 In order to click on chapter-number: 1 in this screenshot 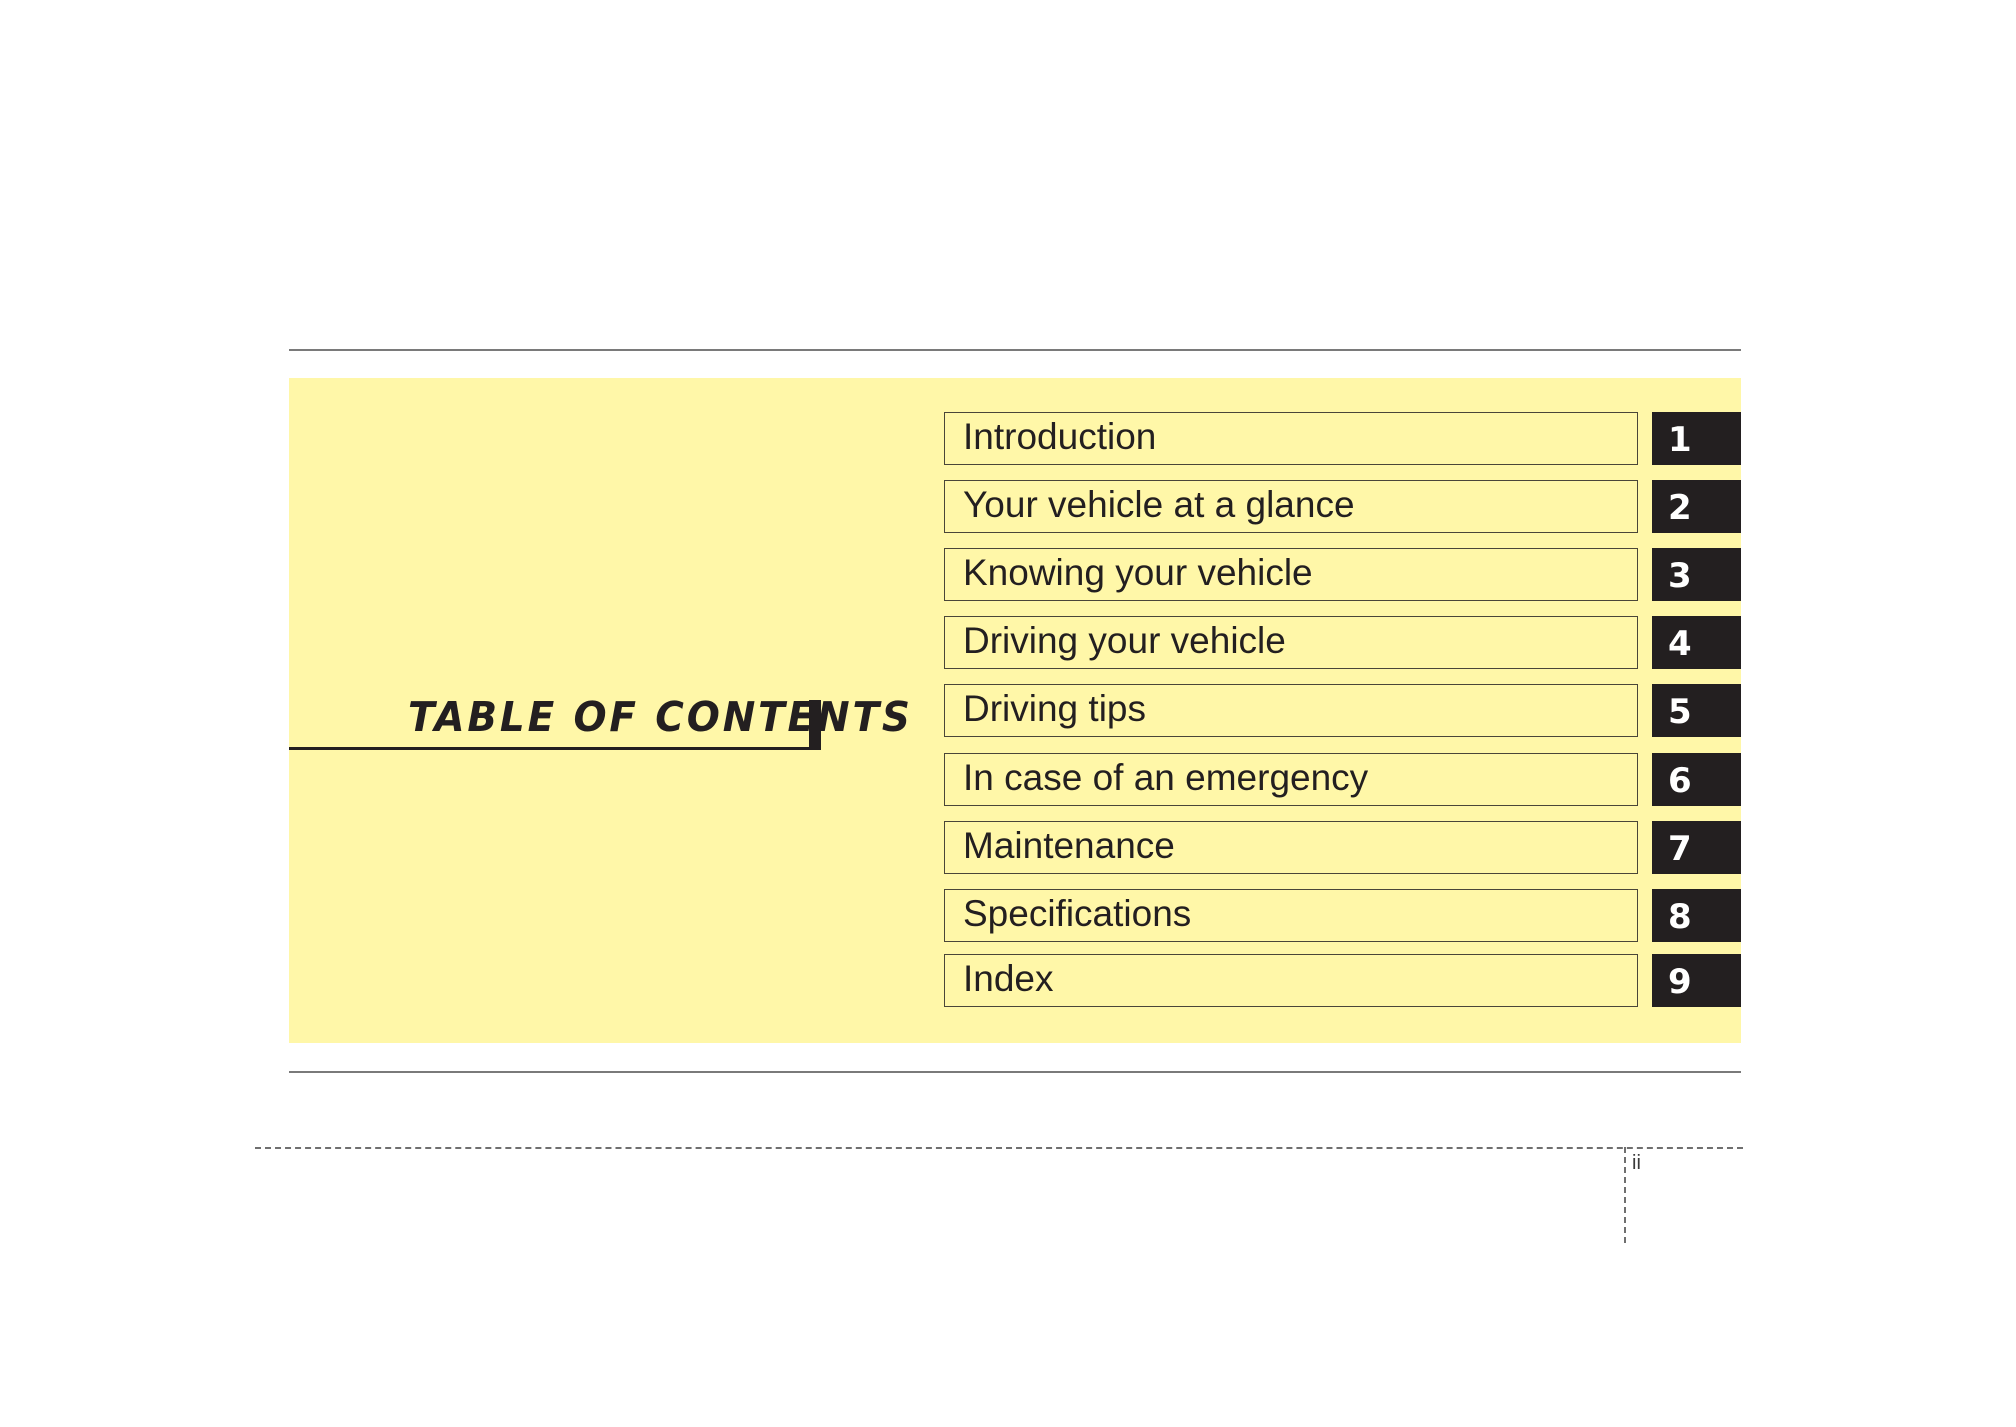, I will do `click(1680, 440)`.